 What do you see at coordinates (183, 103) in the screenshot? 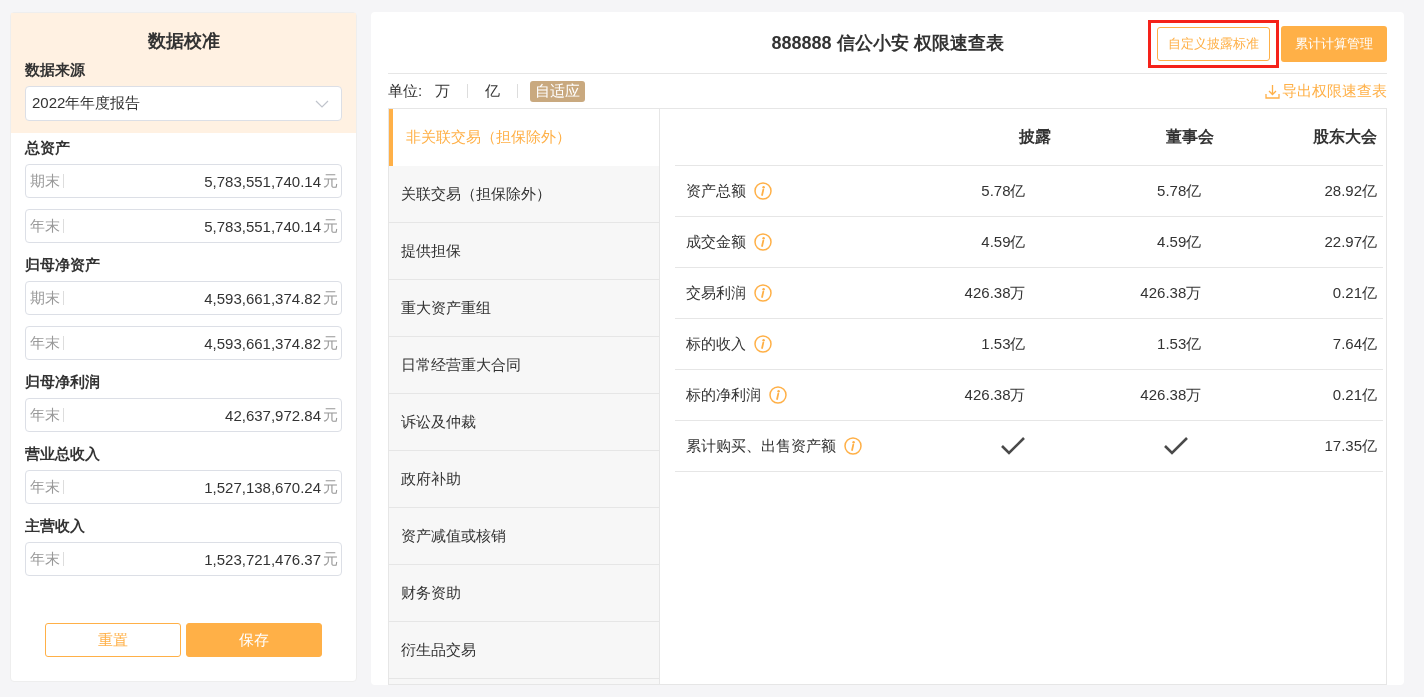
I see `source-dropdown: 2022年年度报告` at bounding box center [183, 103].